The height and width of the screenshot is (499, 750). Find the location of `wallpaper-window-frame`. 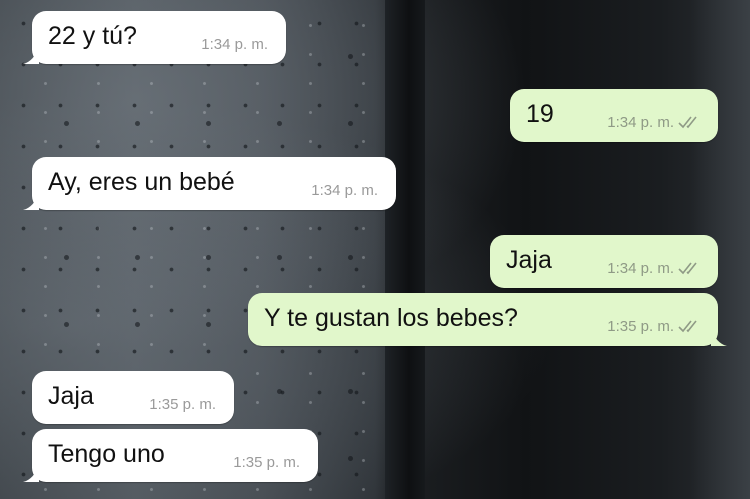

wallpaper-window-frame is located at coordinates (405, 249).